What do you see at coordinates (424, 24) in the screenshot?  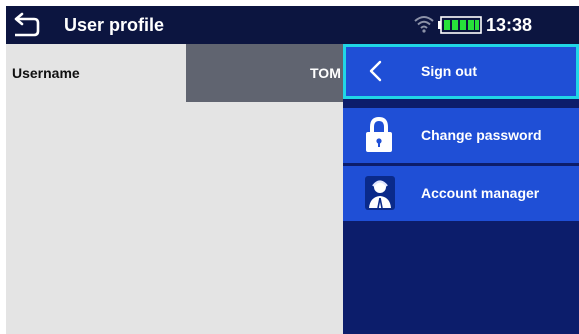 I see `wifi-icon` at bounding box center [424, 24].